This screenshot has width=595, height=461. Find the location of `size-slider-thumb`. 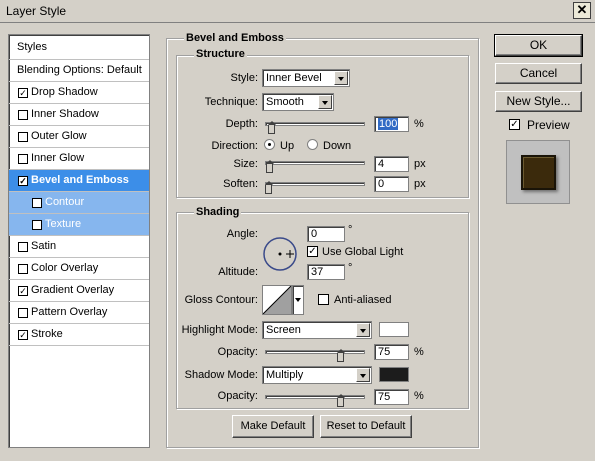

size-slider-thumb is located at coordinates (270, 166).